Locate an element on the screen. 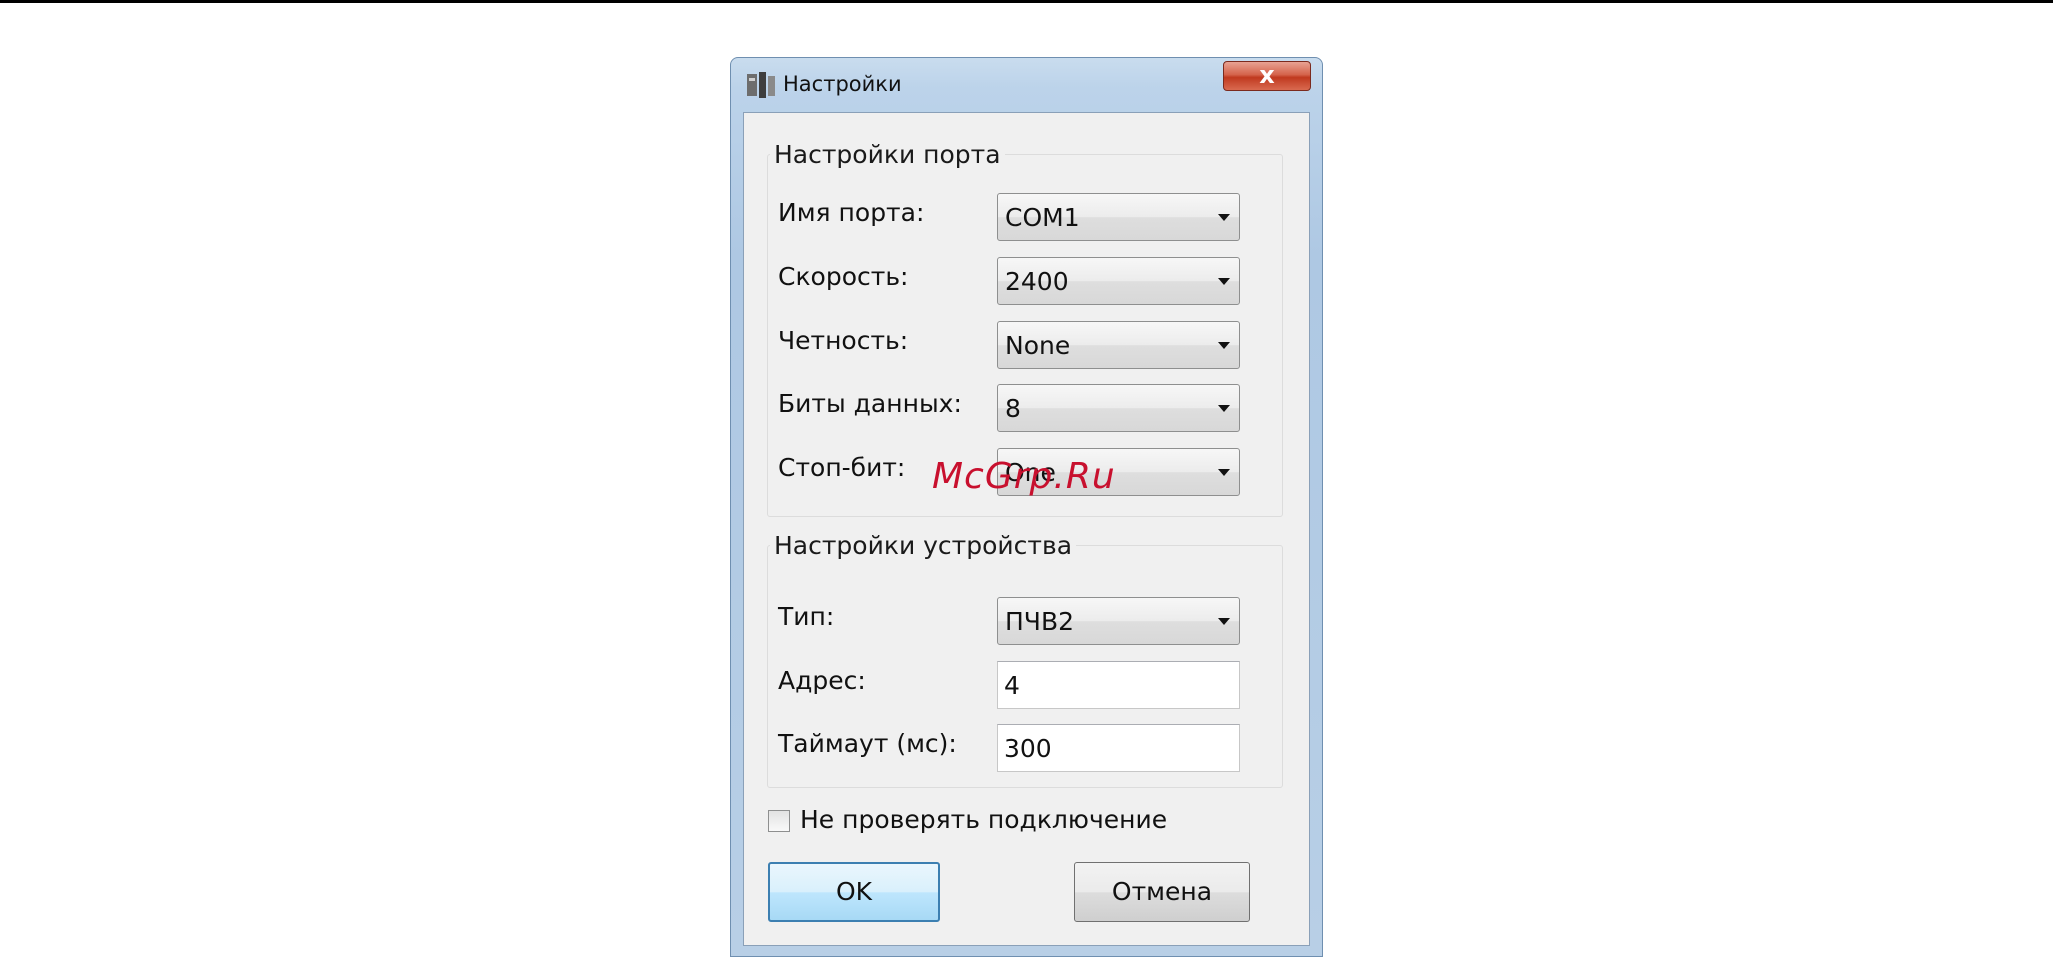 Image resolution: width=2053 pixels, height=957 pixels. skip-check-checkbox is located at coordinates (779, 821).